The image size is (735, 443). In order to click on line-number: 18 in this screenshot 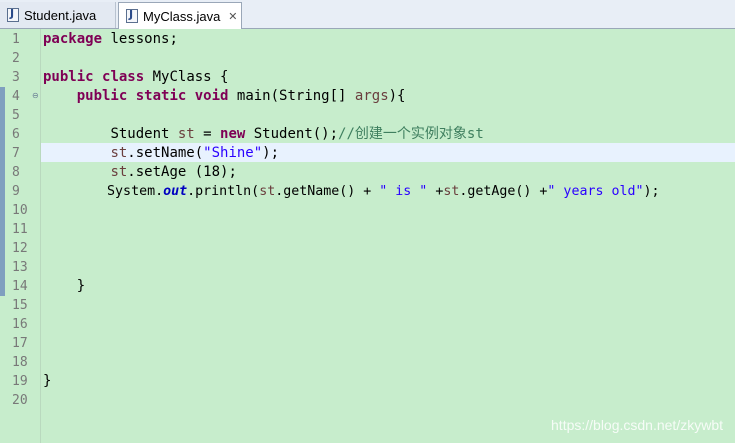, I will do `click(20, 362)`.